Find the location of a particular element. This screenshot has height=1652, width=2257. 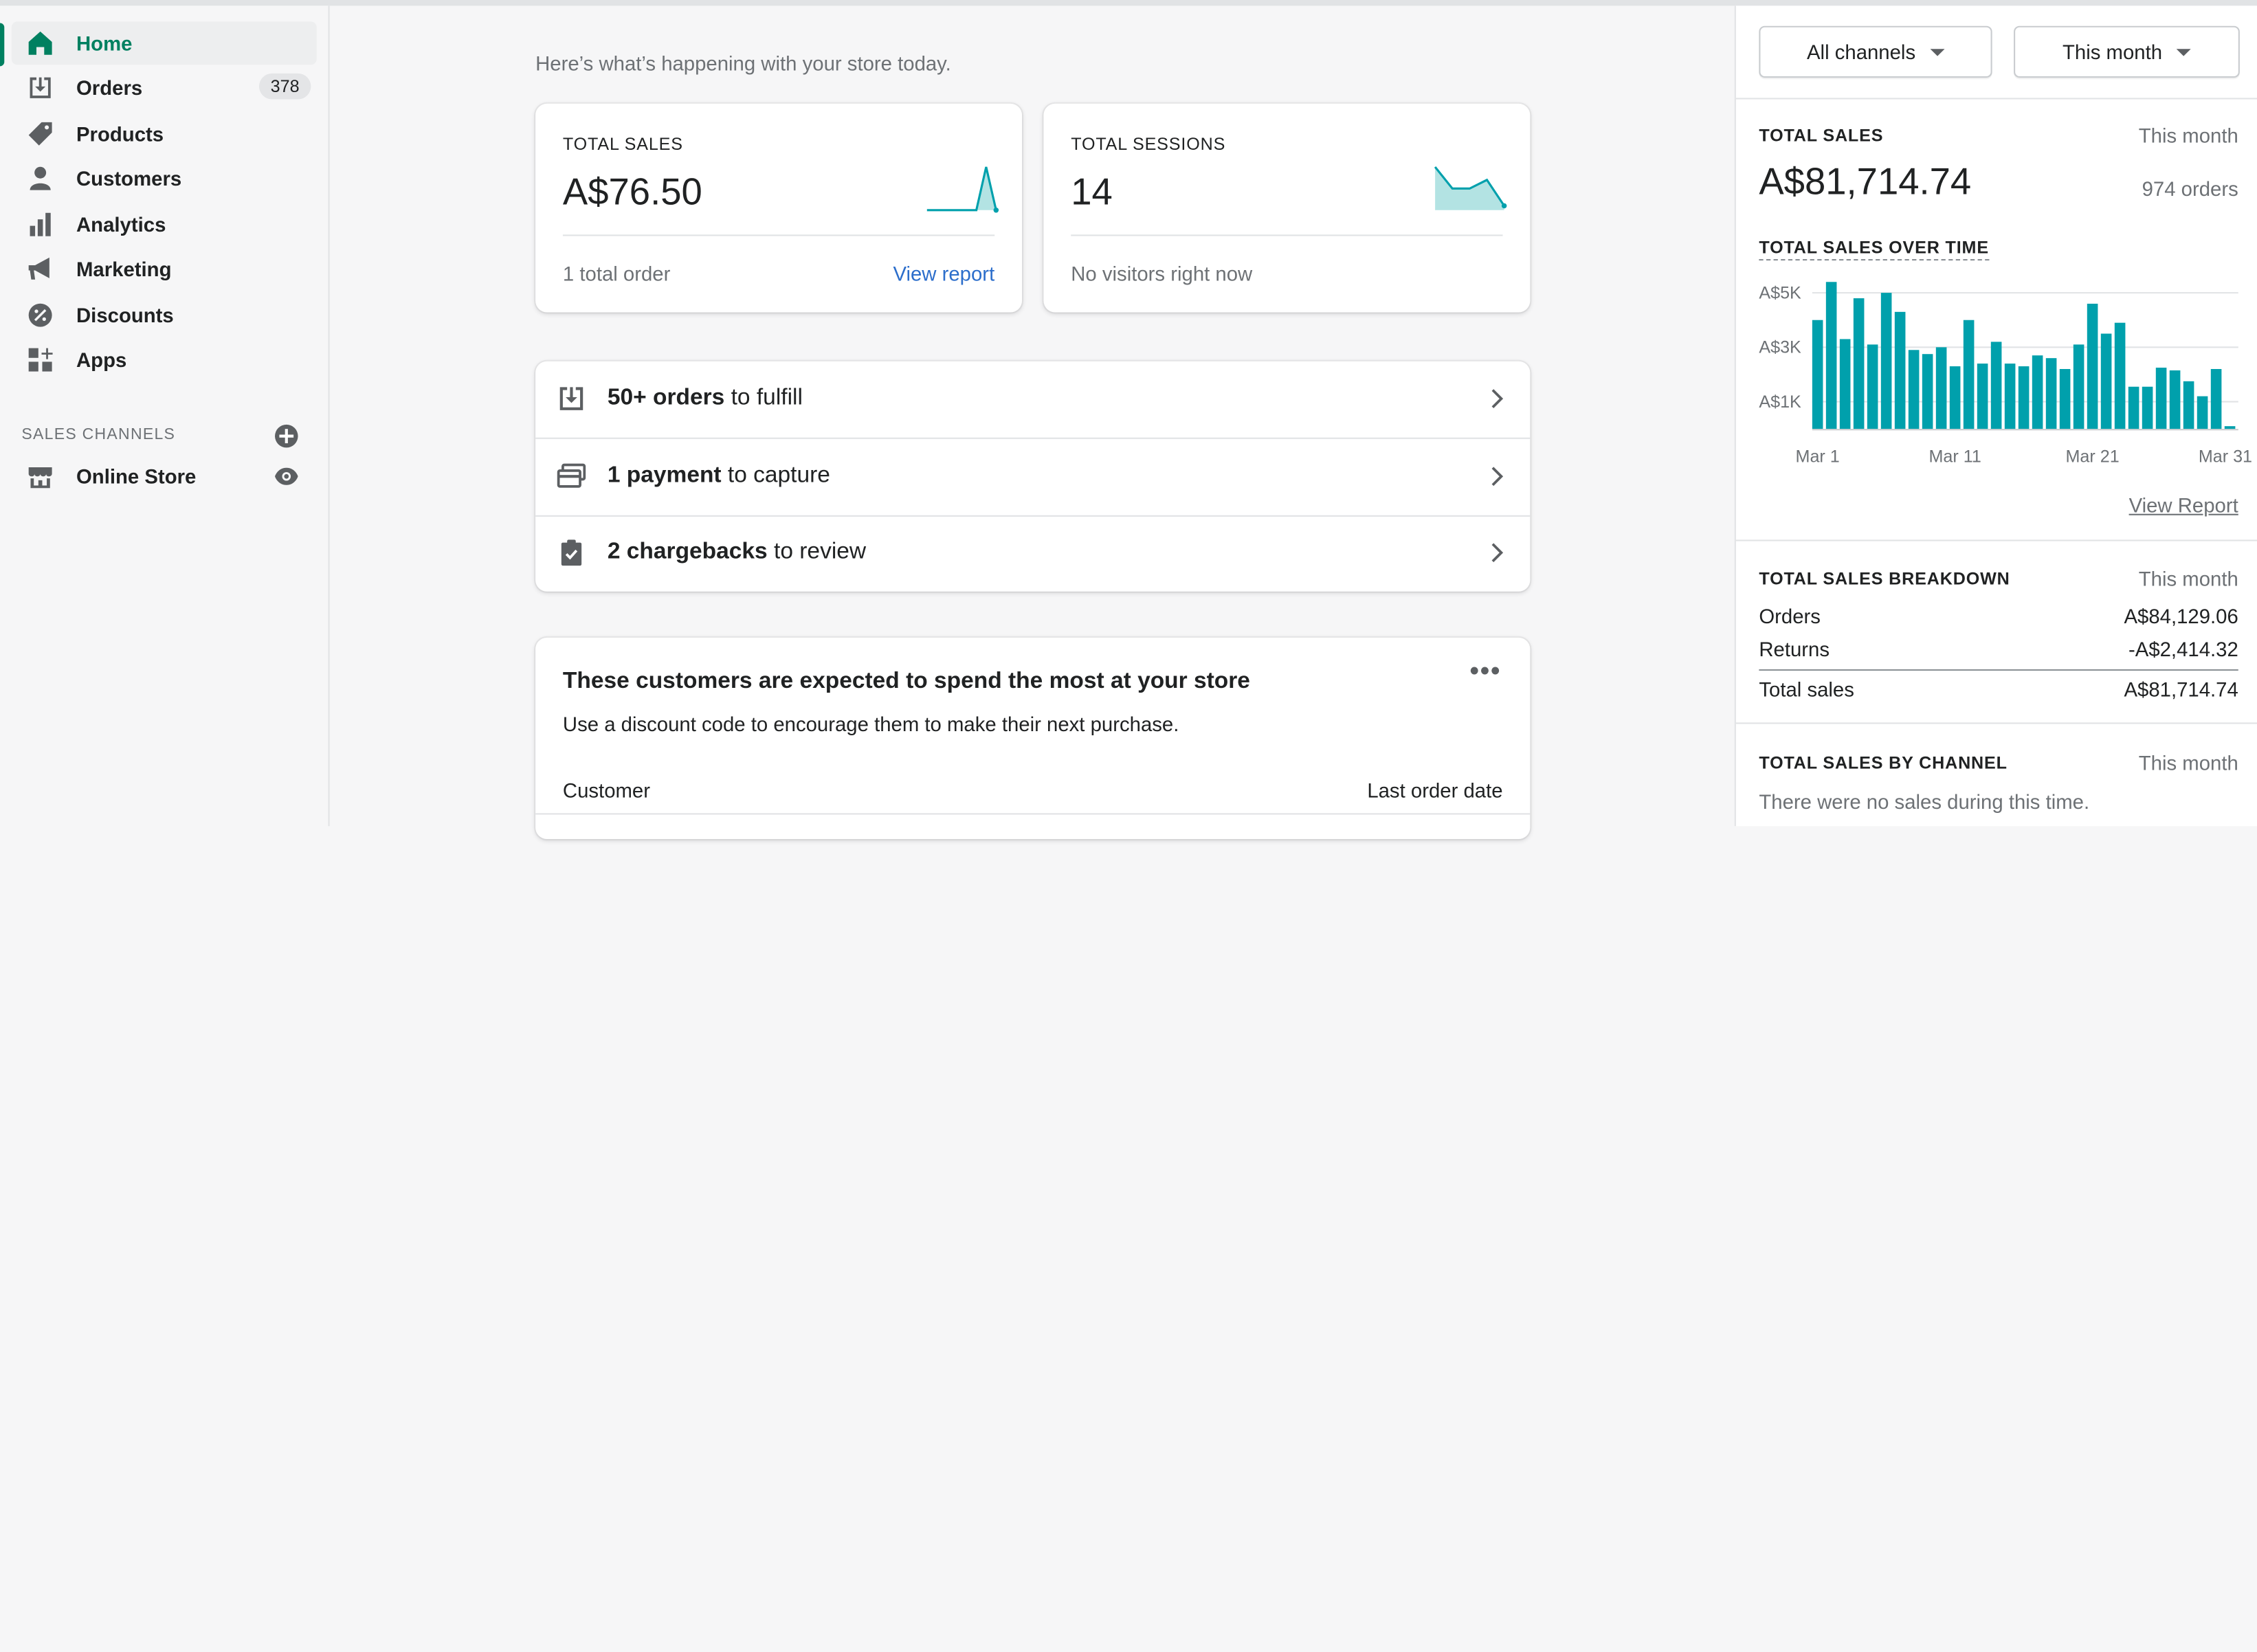

sidebar-item-products: Products is located at coordinates (164, 133).